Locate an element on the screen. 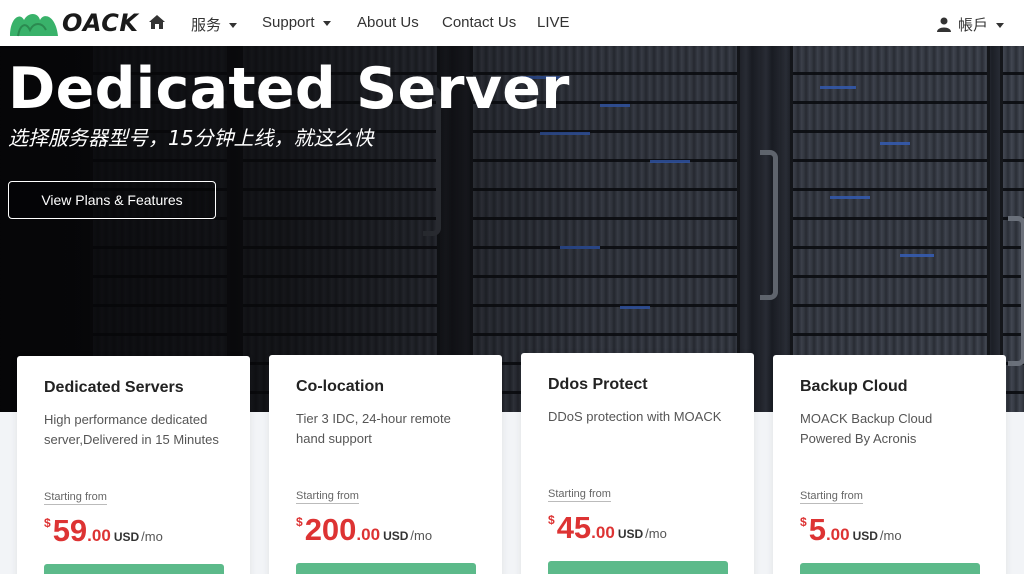  view-plans-button: View Plans & Features is located at coordinates (112, 200).